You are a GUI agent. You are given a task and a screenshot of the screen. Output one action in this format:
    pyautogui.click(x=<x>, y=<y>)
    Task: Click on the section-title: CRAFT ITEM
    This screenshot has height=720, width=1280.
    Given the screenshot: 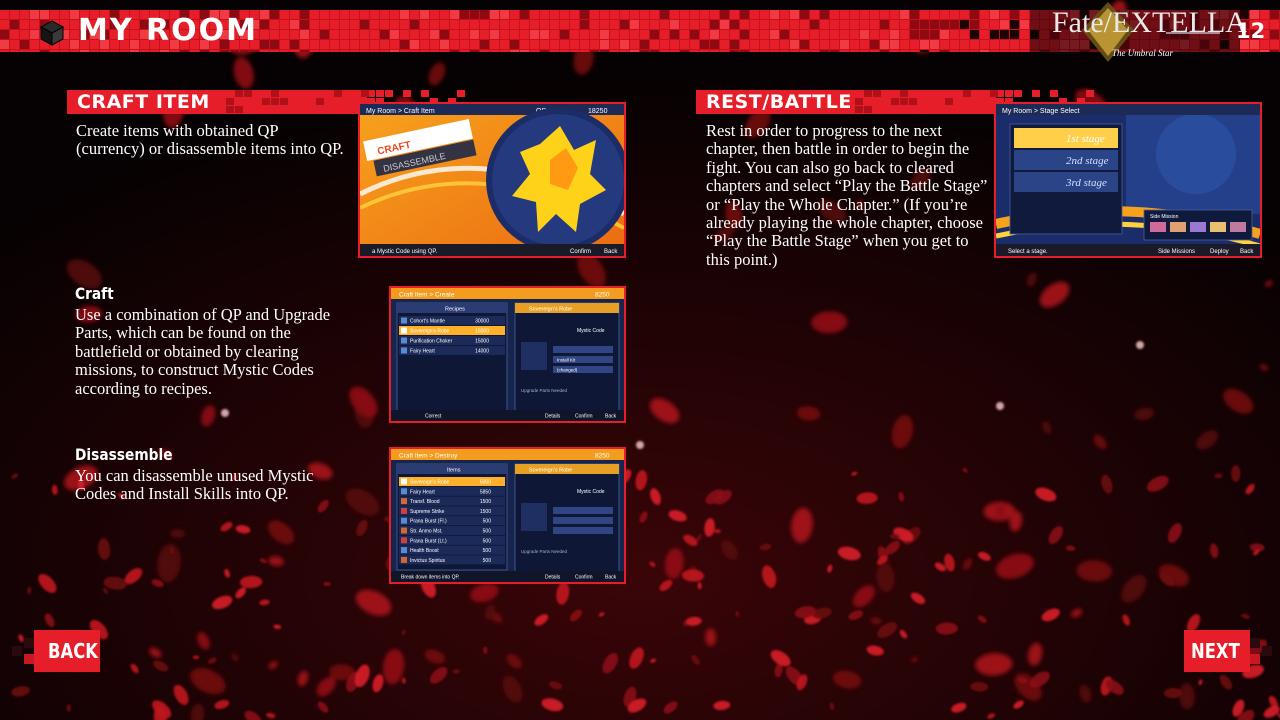 What is the action you would take?
    pyautogui.click(x=143, y=102)
    